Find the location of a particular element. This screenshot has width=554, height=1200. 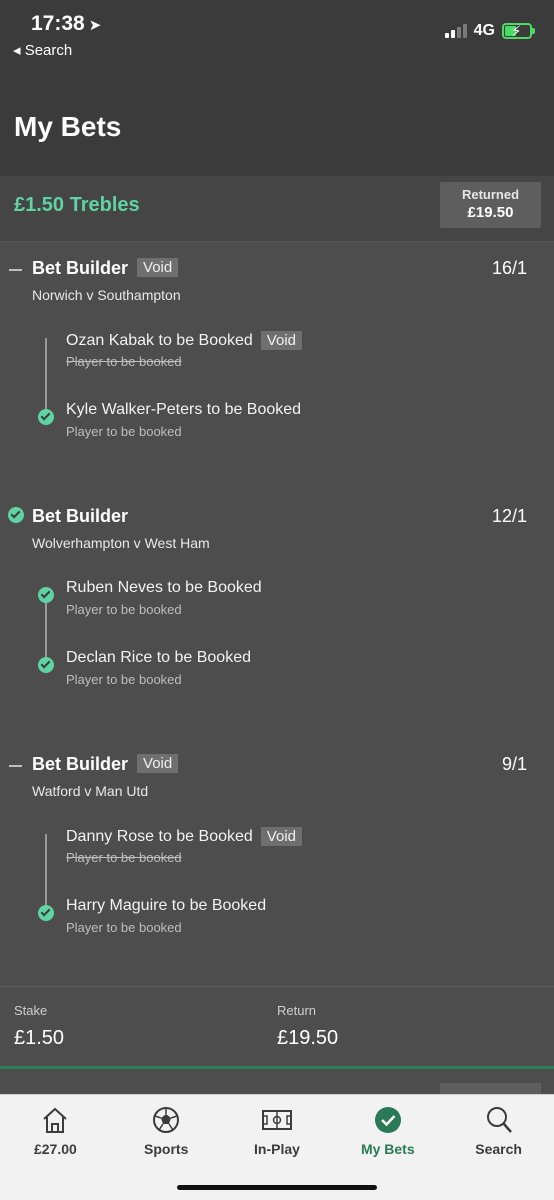

selection-name-text: Ozan Kabak to be Booked is located at coordinates (159, 340).